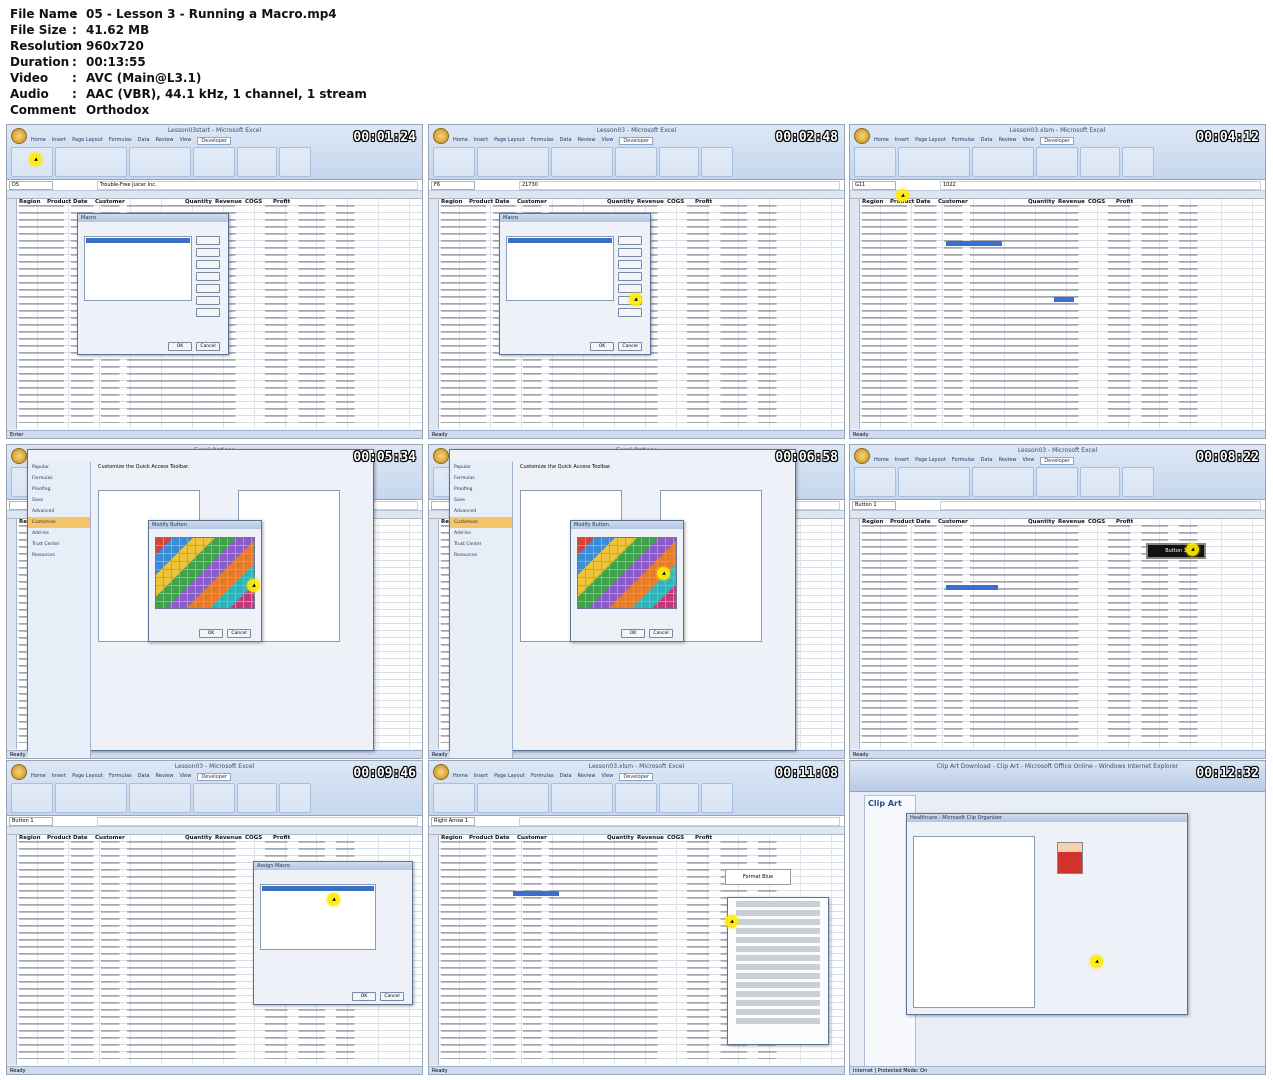  I want to click on macro-list, so click(318, 917).